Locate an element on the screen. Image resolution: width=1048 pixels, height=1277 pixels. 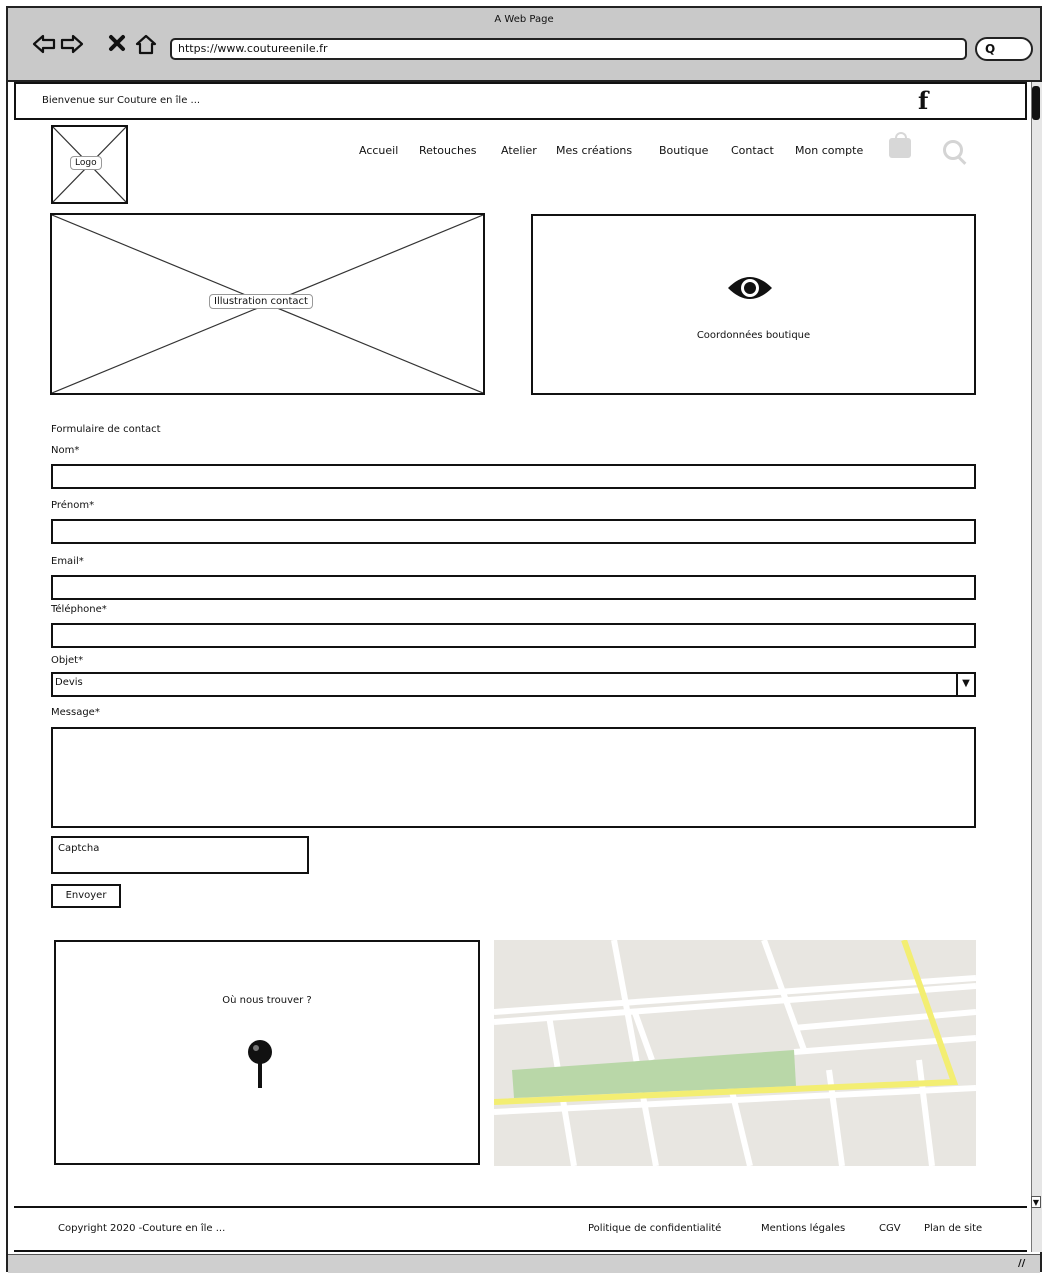
shop-coordinates-label: Coordonnées boutique is located at coordinates (753, 335).